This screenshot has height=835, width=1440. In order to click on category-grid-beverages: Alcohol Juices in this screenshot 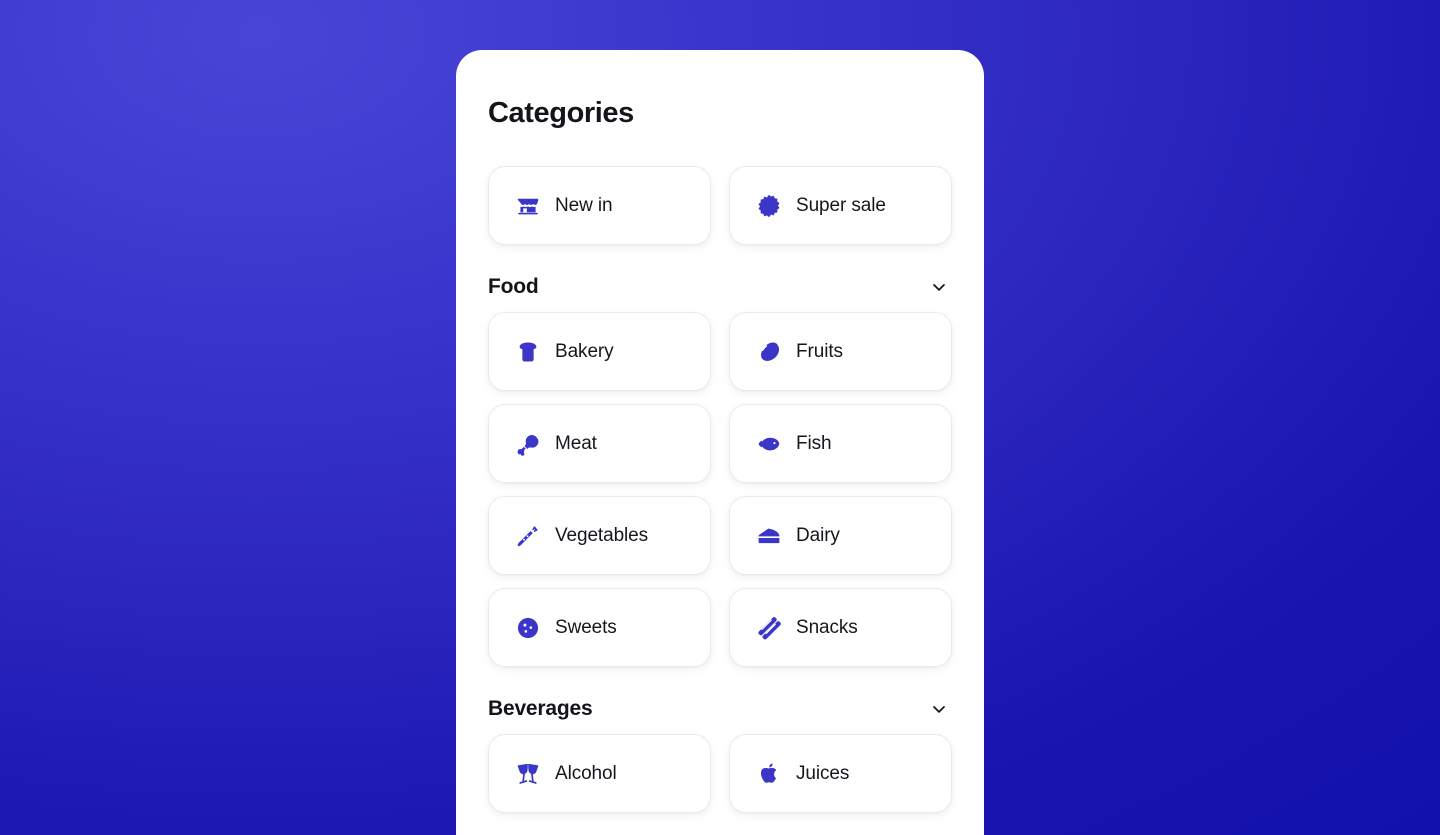, I will do `click(720, 773)`.